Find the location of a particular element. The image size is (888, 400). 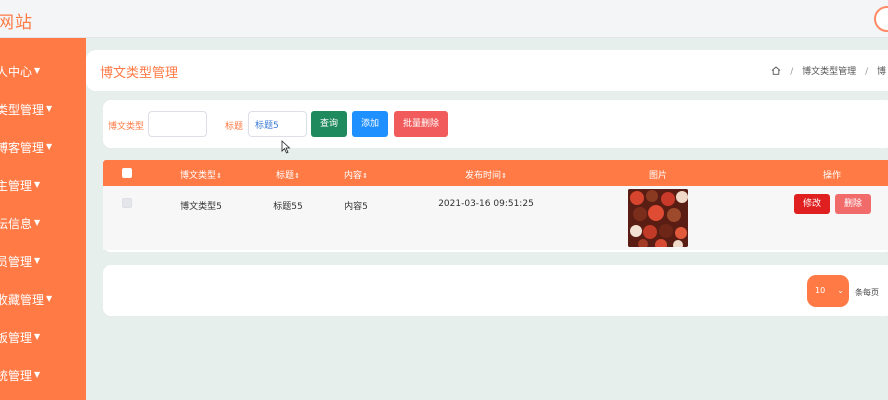

sidebar-item-label: 主管理 is located at coordinates (16, 186).